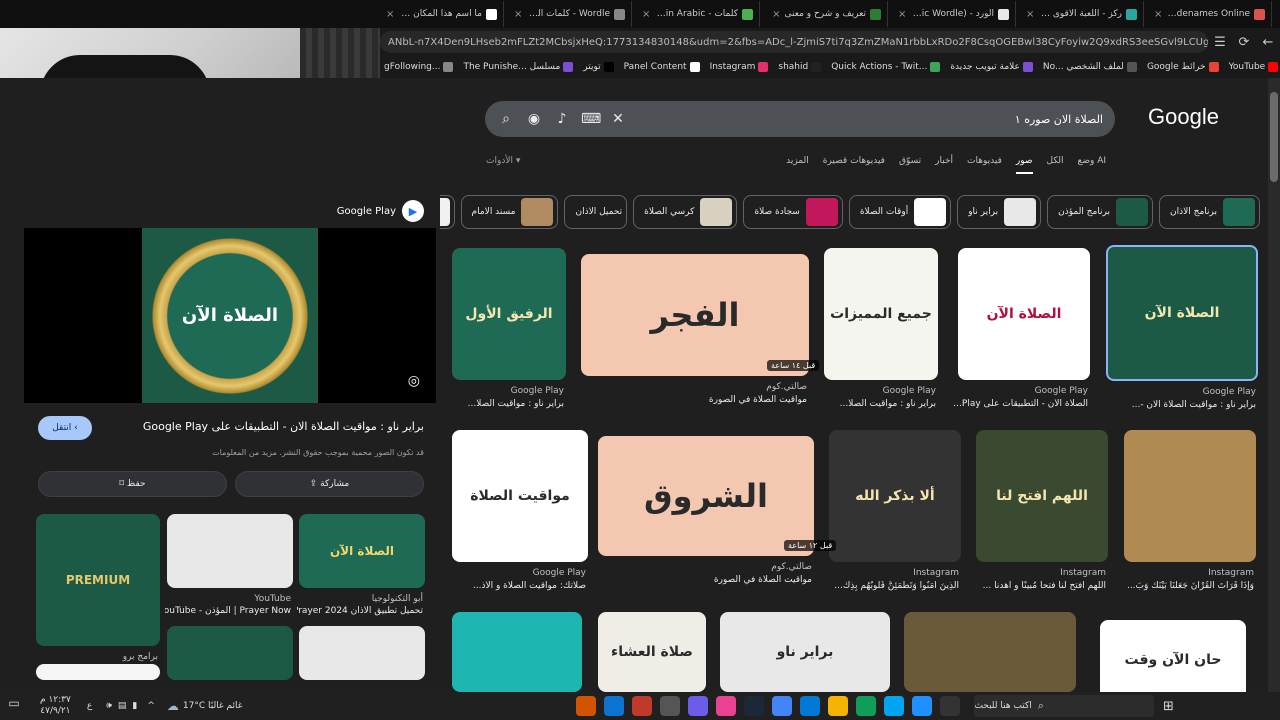 The height and width of the screenshot is (720, 1280). I want to click on browser-tab: Wordle - كلمات اليومية ×, so click(570, 14).